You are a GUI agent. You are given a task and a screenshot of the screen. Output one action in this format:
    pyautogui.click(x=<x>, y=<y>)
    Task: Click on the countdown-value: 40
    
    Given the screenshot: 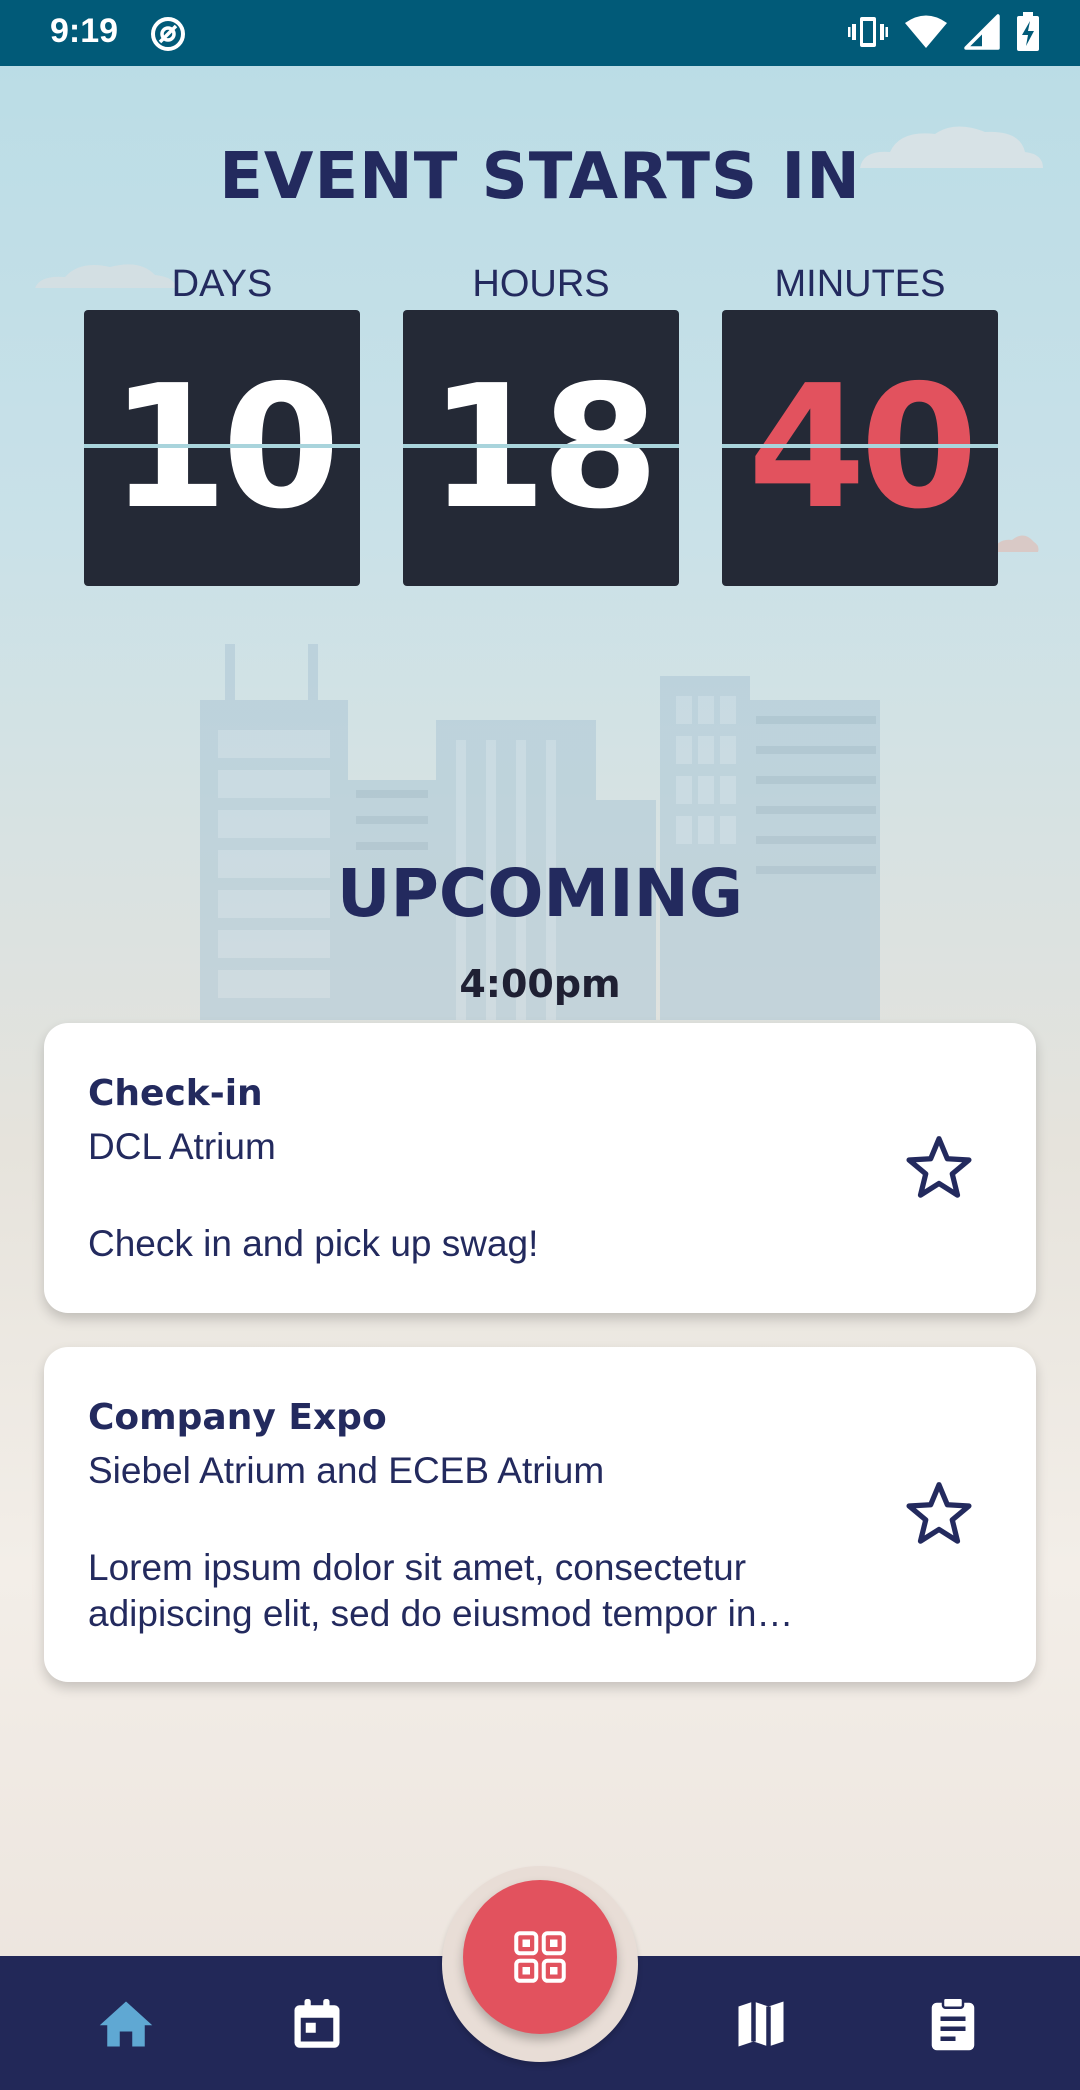 What is the action you would take?
    pyautogui.click(x=863, y=448)
    